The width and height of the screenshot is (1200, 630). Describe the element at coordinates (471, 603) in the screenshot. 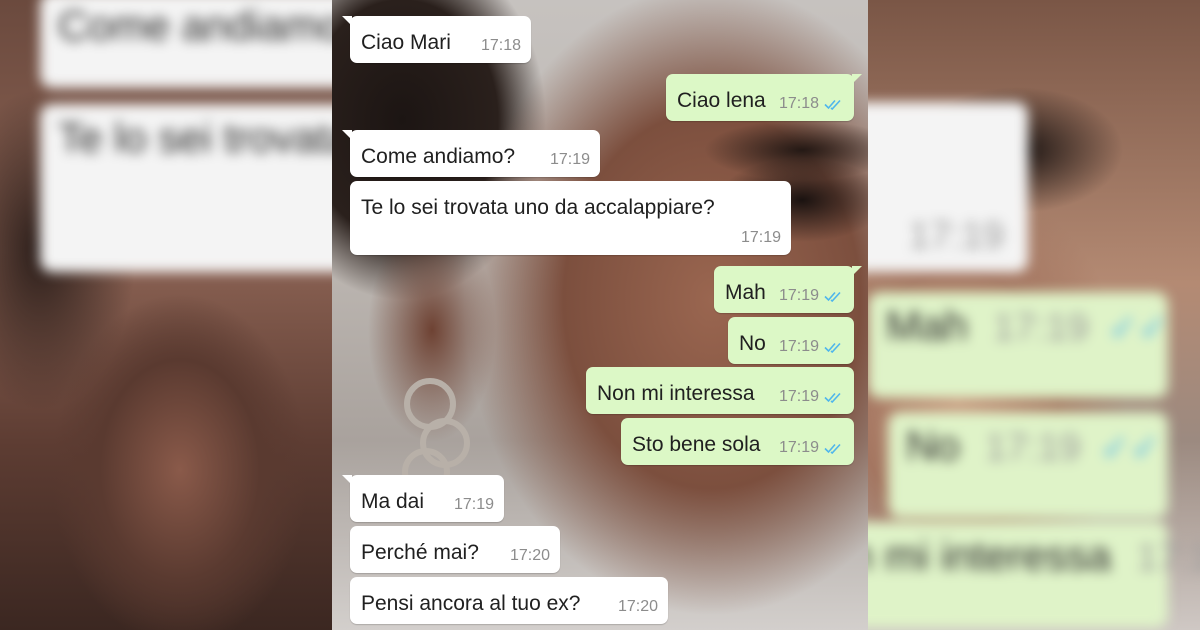

I see `message-text: Pensi ancora al tuo ex?` at that location.